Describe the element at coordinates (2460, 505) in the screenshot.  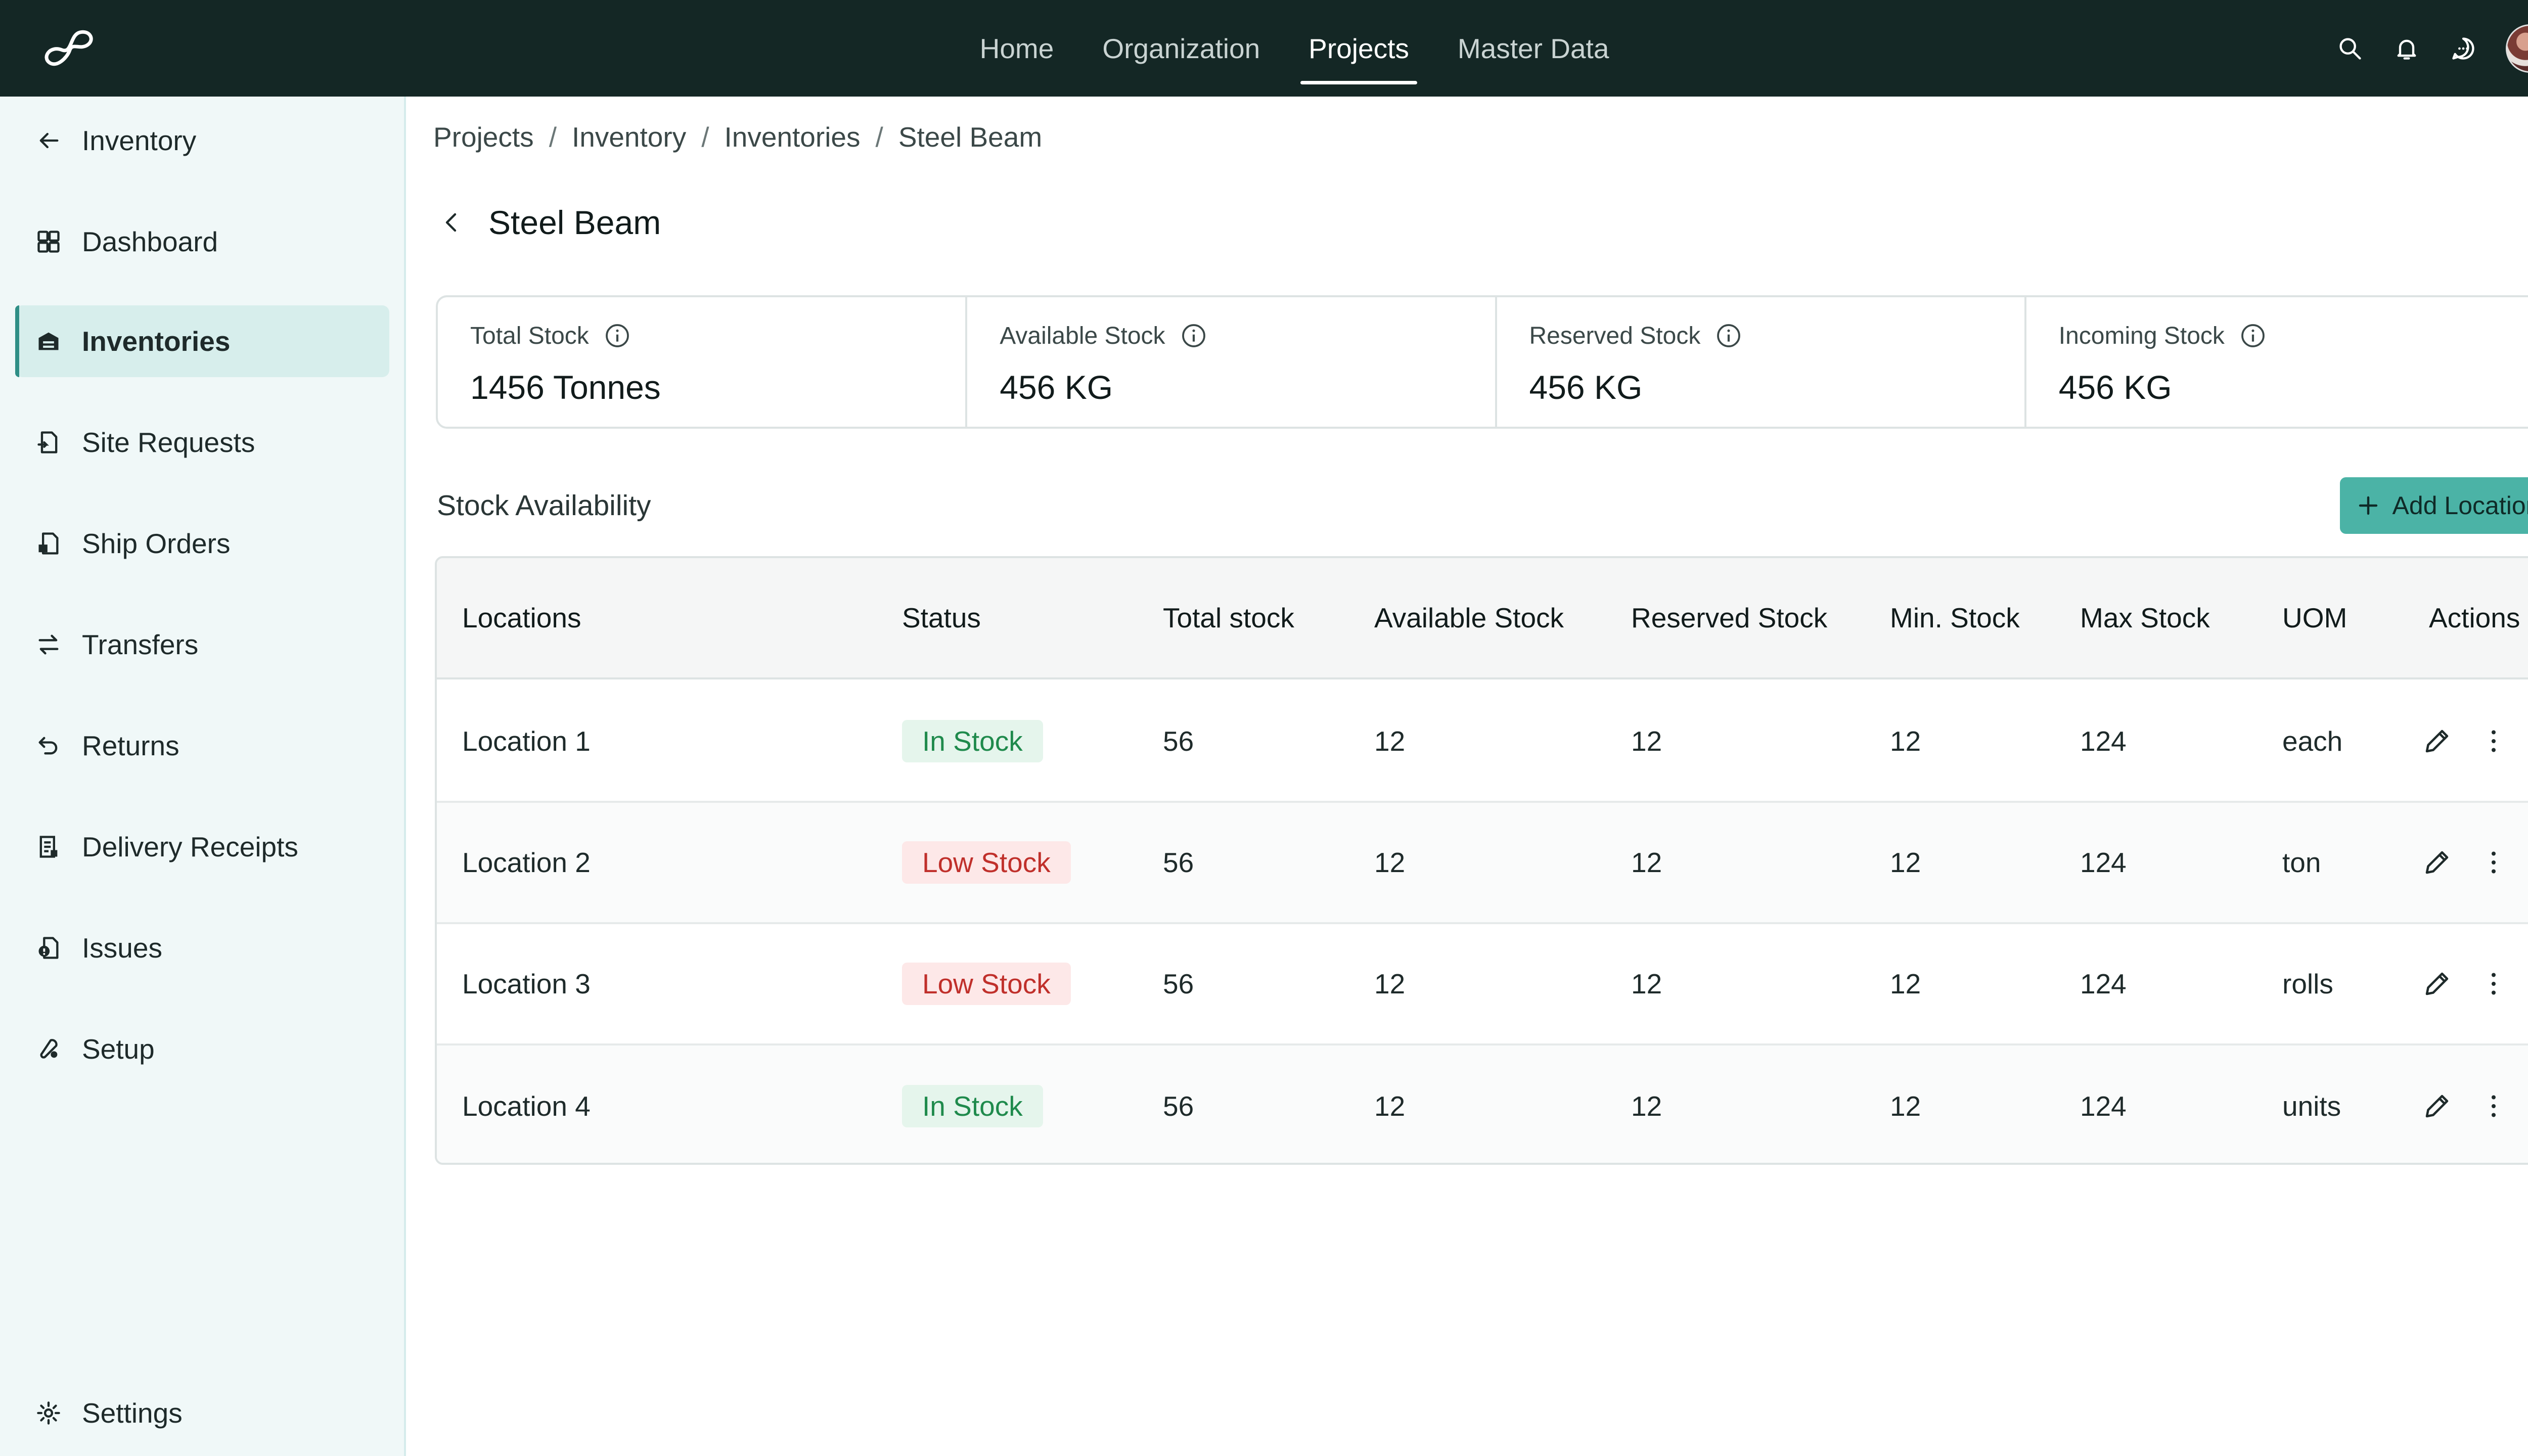
I see `add-location-label: Add Location` at that location.